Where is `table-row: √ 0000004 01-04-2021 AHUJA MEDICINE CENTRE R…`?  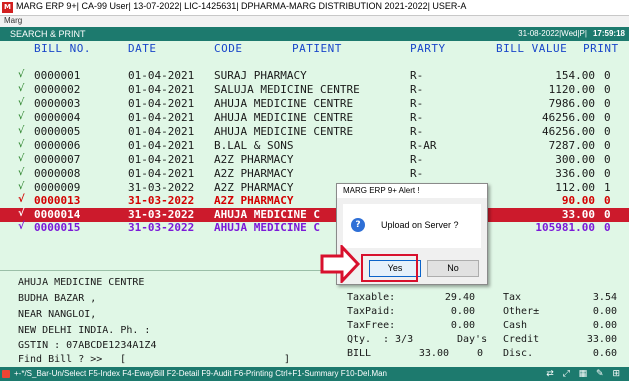
table-row: √ 0000004 01-04-2021 AHUJA MEDICINE CENTRE R… is located at coordinates (314, 118).